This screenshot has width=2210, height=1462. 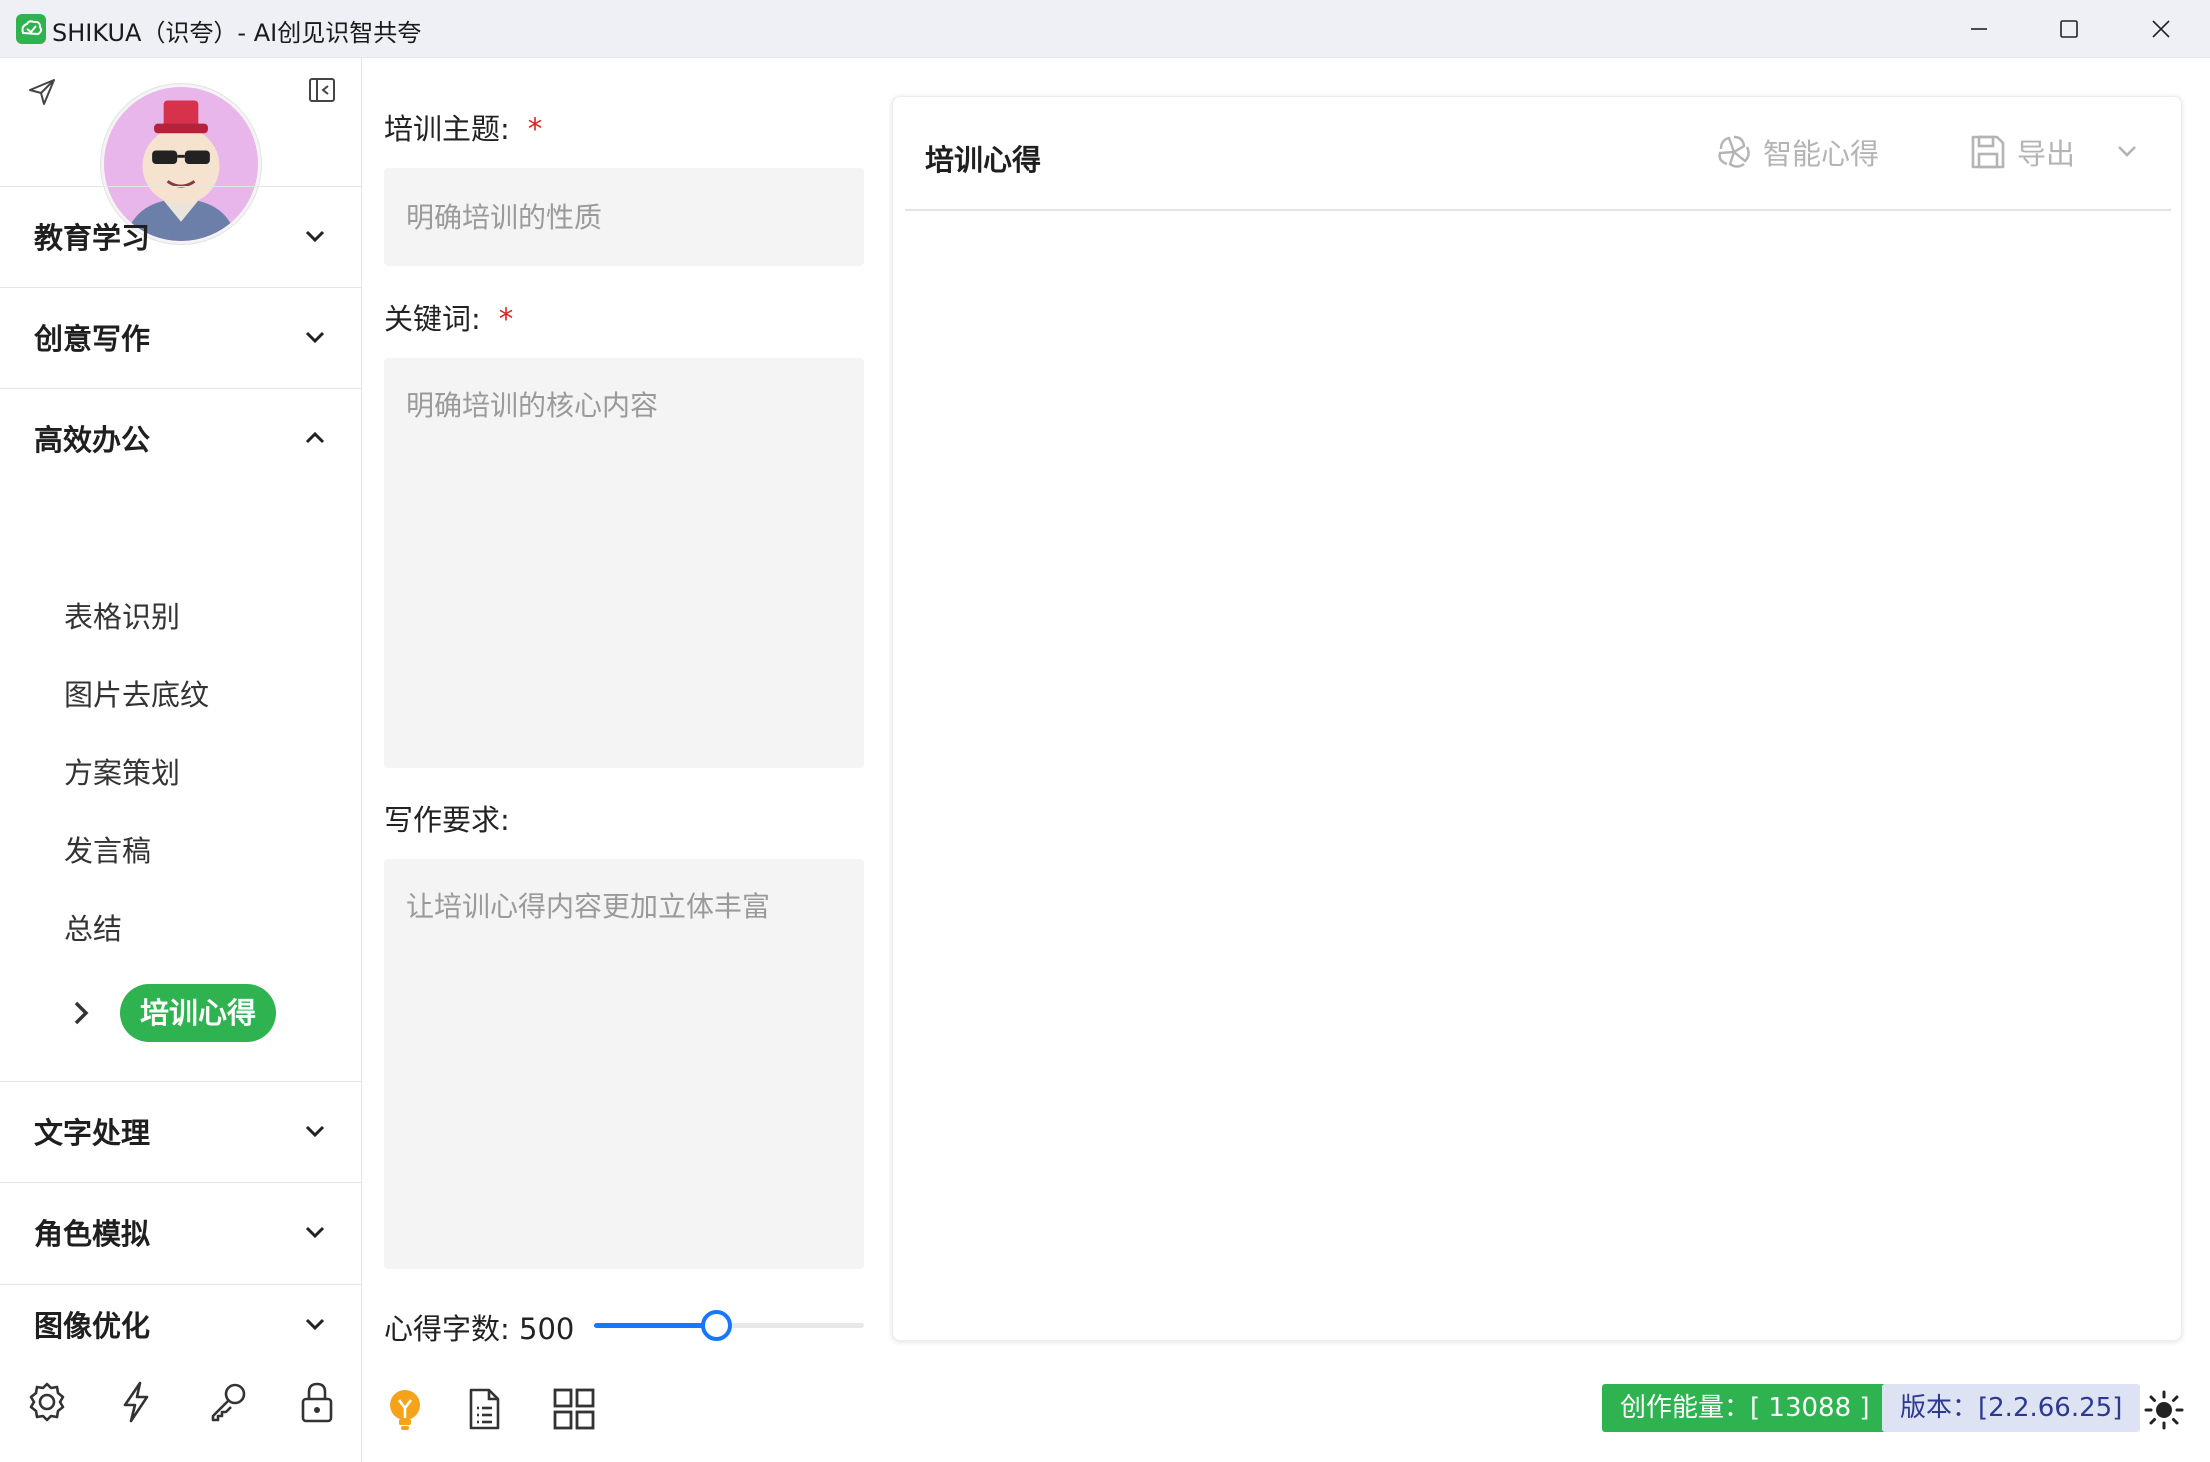 I want to click on category-label: 图像优化, so click(x=92, y=1326).